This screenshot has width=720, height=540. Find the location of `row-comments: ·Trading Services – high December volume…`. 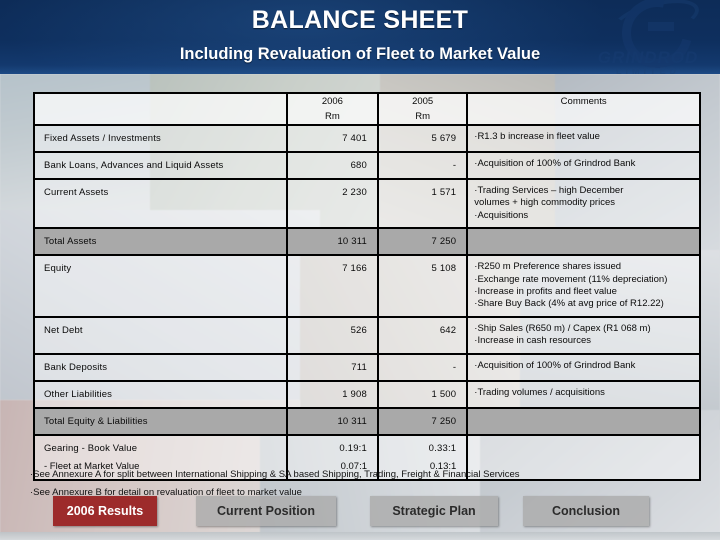

row-comments: ·Trading Services – high December volume… is located at coordinates (583, 203).